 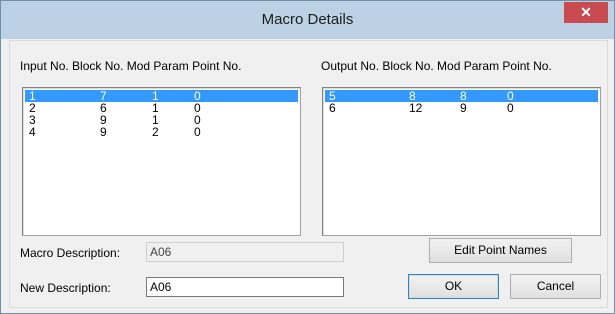 What do you see at coordinates (500, 250) in the screenshot?
I see `edit-point-names-button: Edit Point Names` at bounding box center [500, 250].